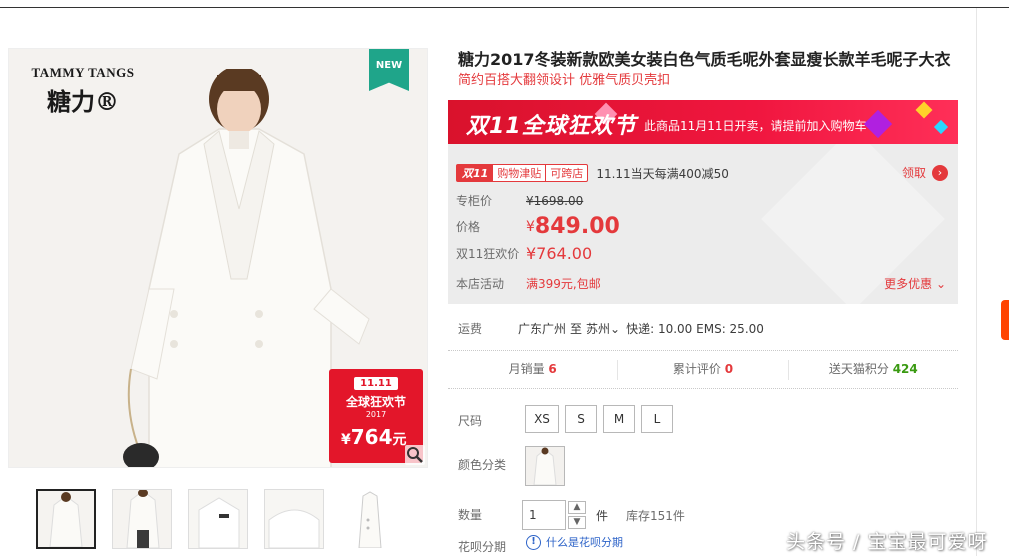  I want to click on shipping-row: 运费 广东广州 至 苏州⌄ 快递: 10.00 EMS: 25.00, so click(611, 328).